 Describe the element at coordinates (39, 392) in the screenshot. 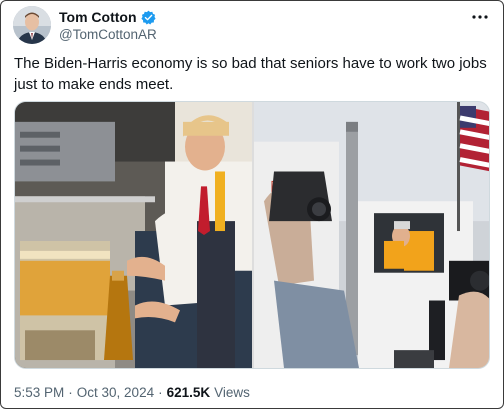

I see `tweet-time: 5:53 PM` at that location.